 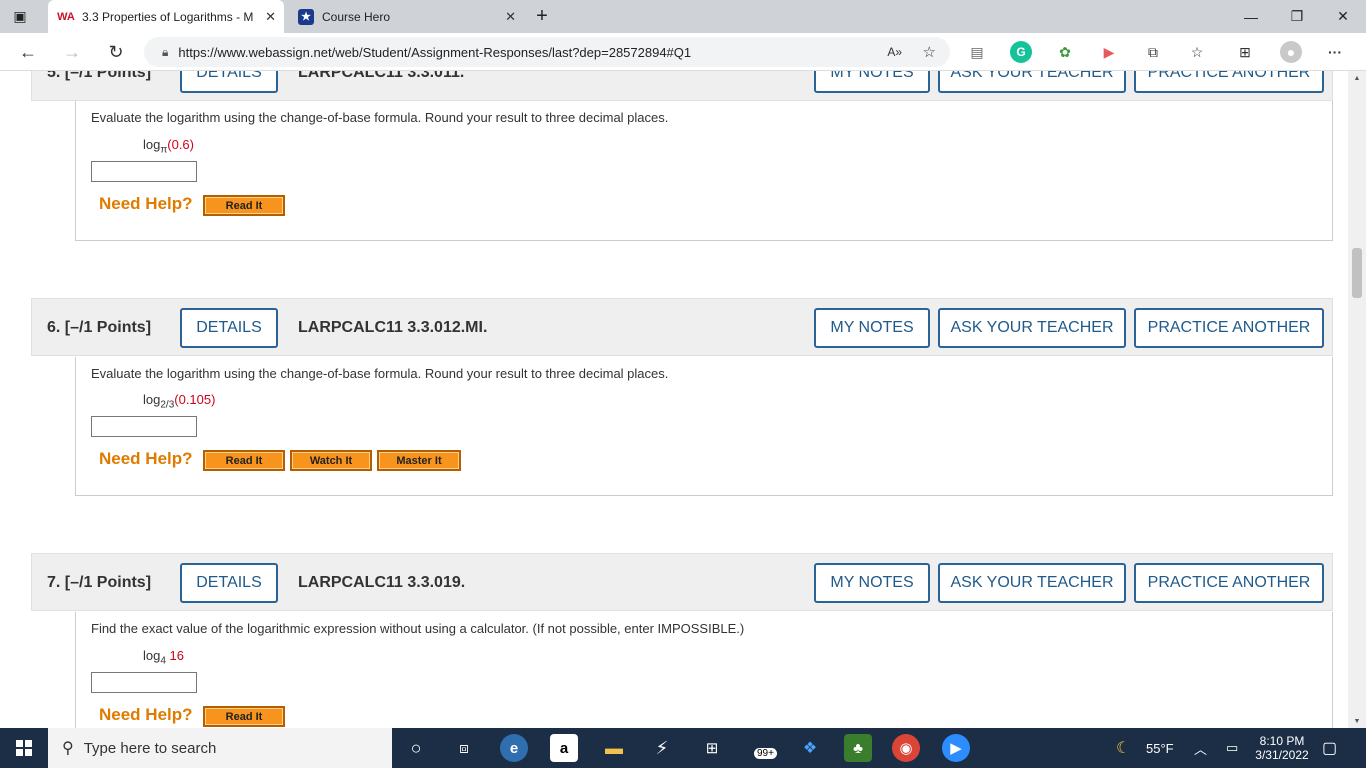 What do you see at coordinates (393, 327) in the screenshot?
I see `question-code: LARPCALC11 3.3.012.MI.` at bounding box center [393, 327].